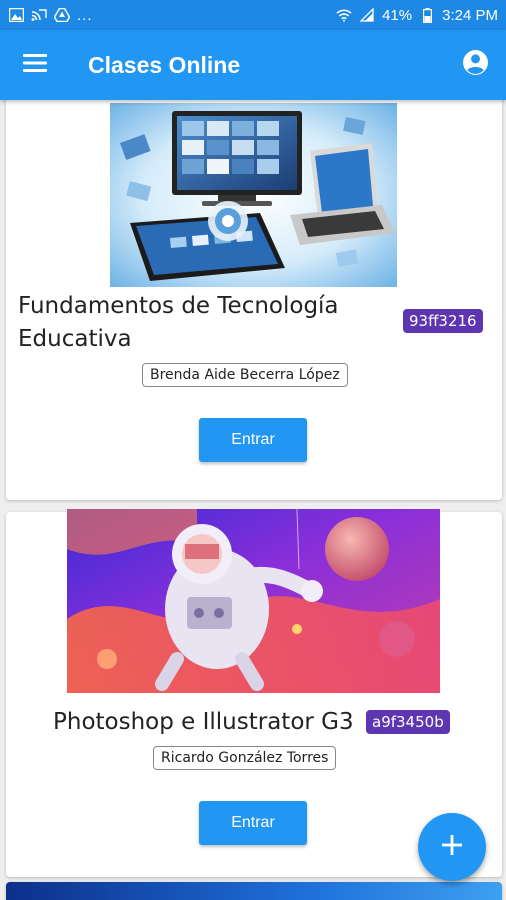 This screenshot has width=506, height=900. I want to click on drive-icon, so click(62, 15).